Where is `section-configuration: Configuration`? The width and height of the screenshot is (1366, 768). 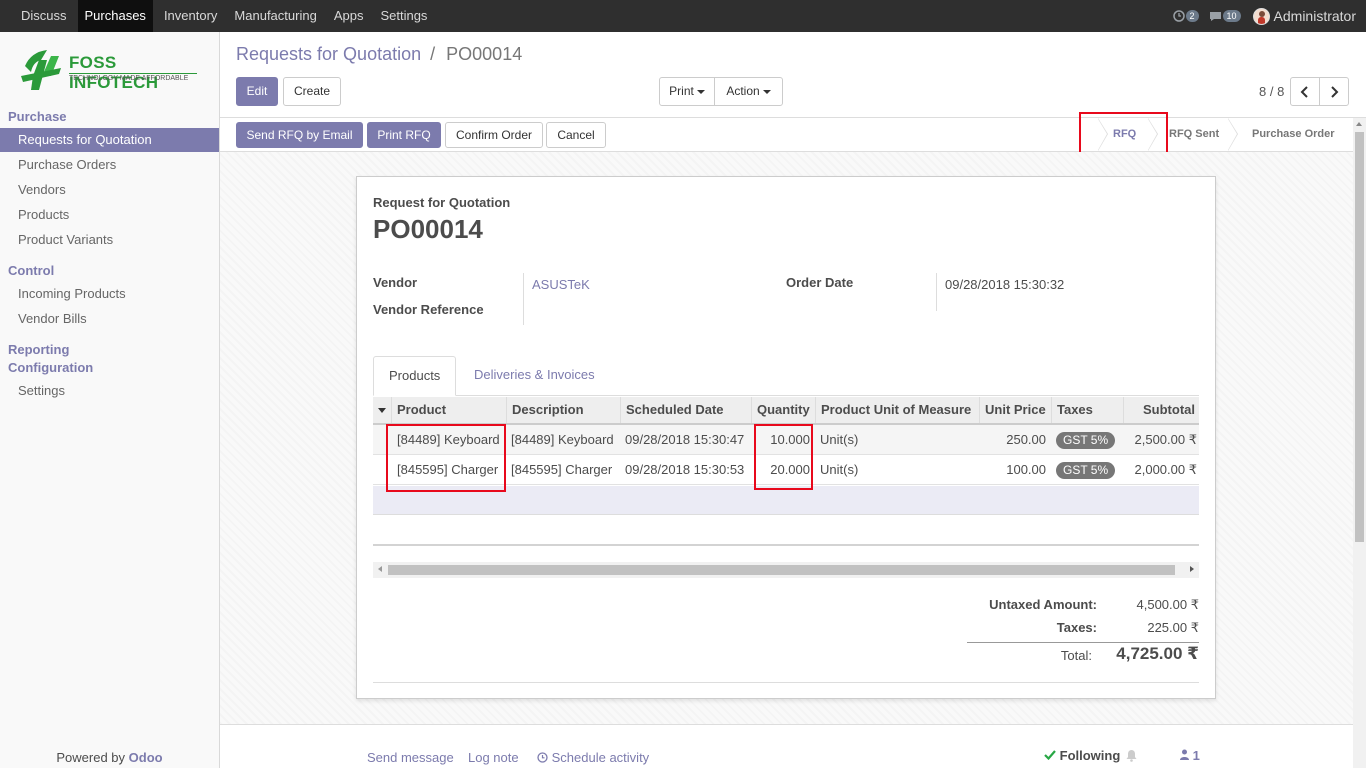 section-configuration: Configuration is located at coordinates (51, 367).